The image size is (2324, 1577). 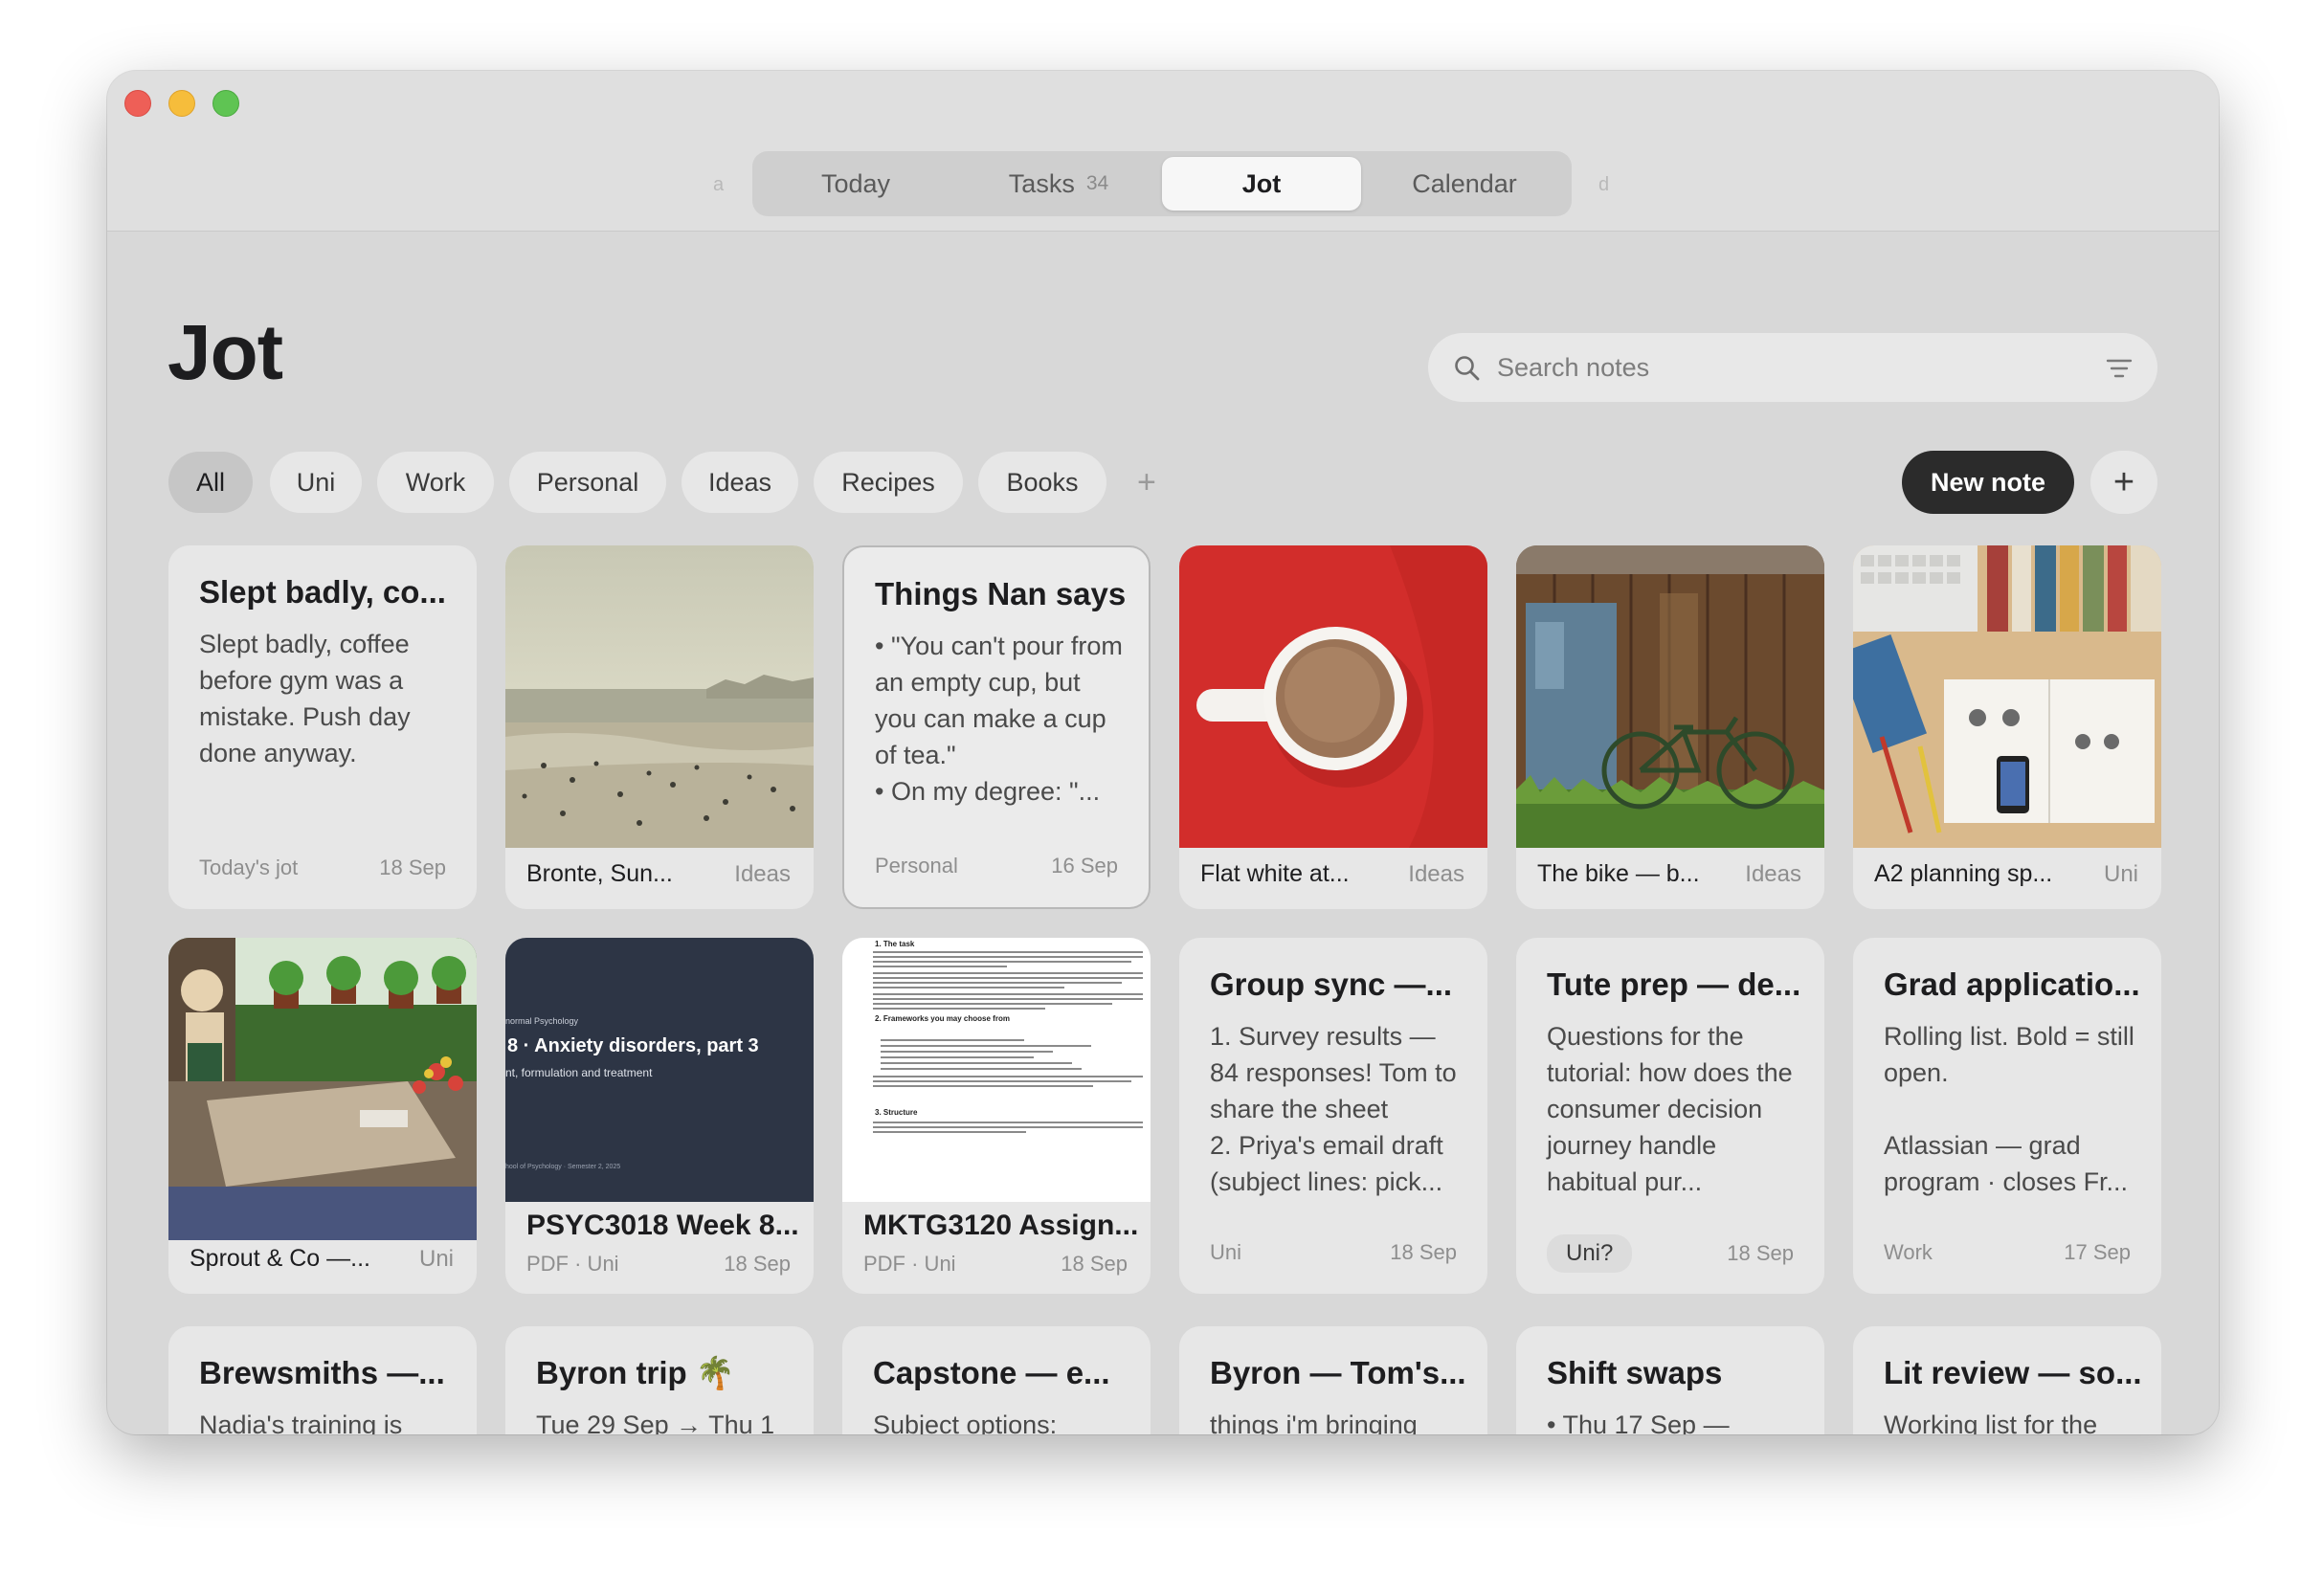 I want to click on filter-chip-books: Books, so click(x=1042, y=482).